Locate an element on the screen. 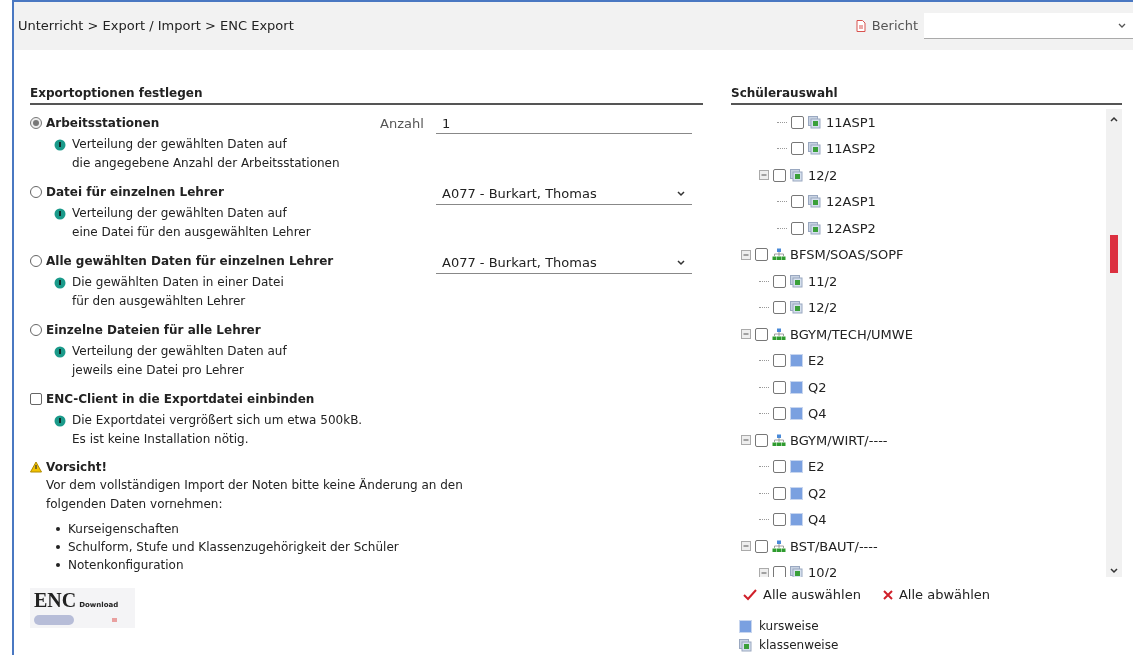 This screenshot has width=1133, height=655. scroll-thumb is located at coordinates (1114, 254).